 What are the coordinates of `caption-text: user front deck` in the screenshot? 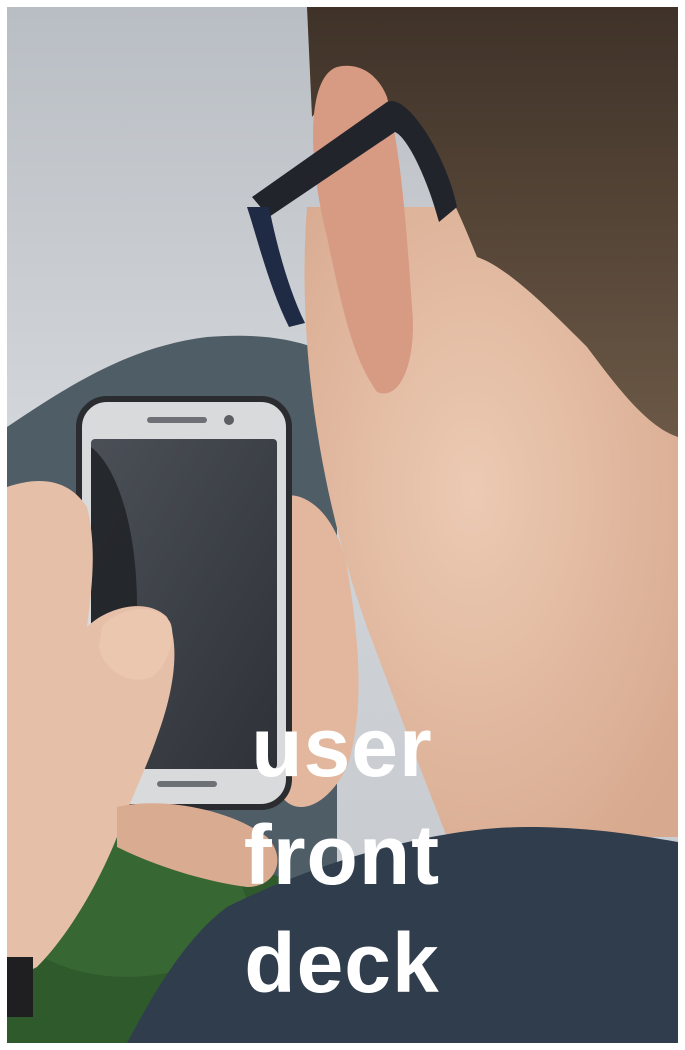 It's located at (342, 855).